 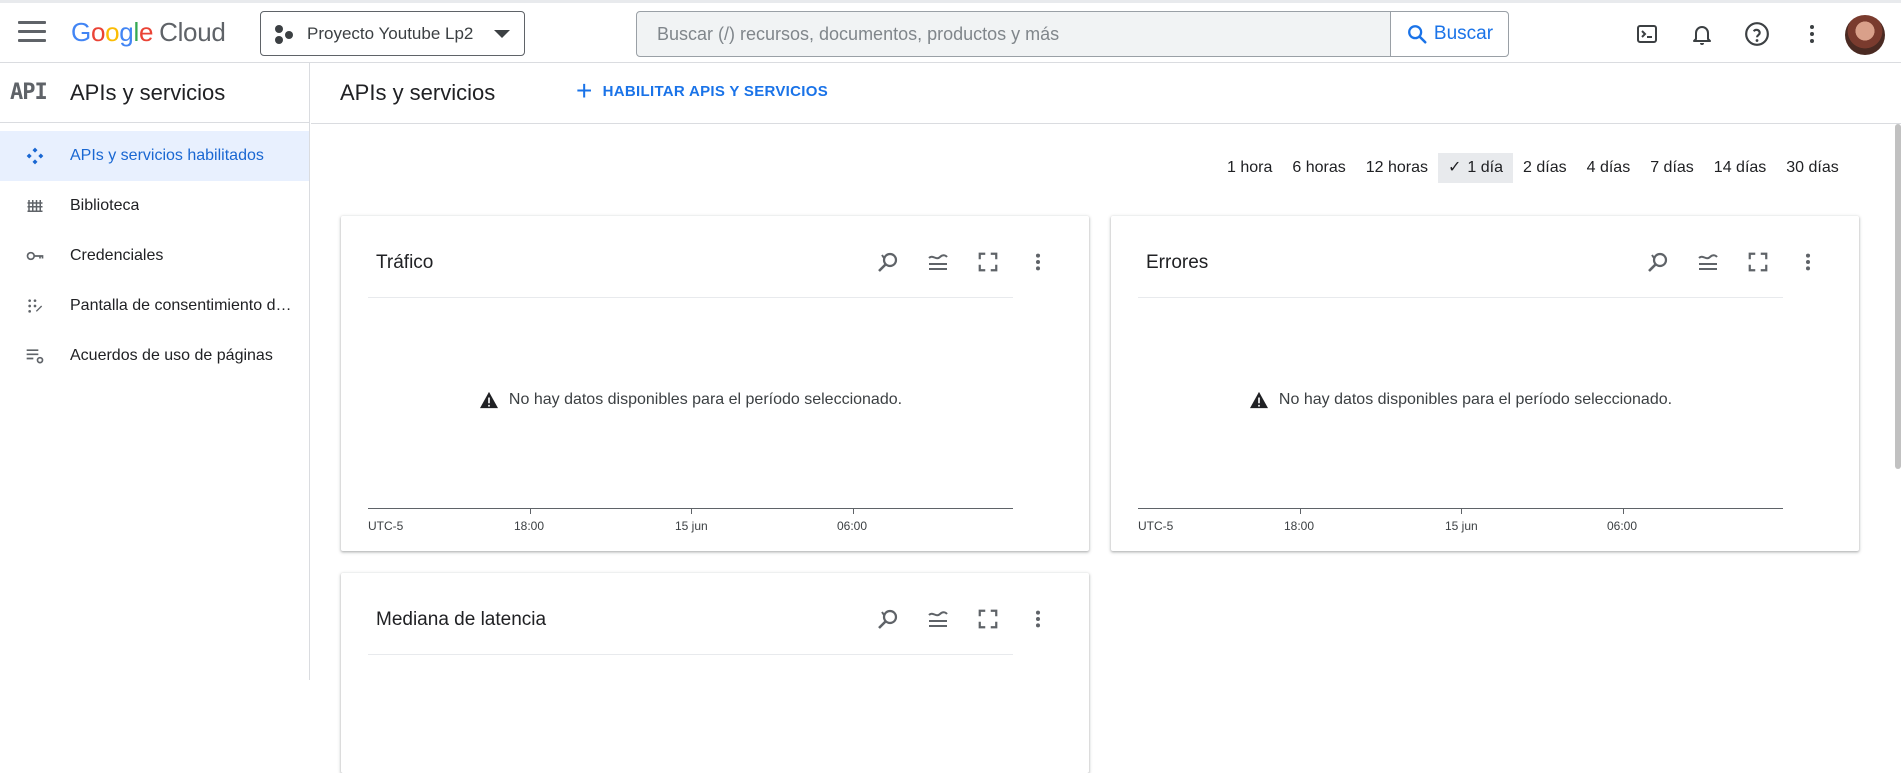 I want to click on range-30-days: 30 días, so click(x=1812, y=168).